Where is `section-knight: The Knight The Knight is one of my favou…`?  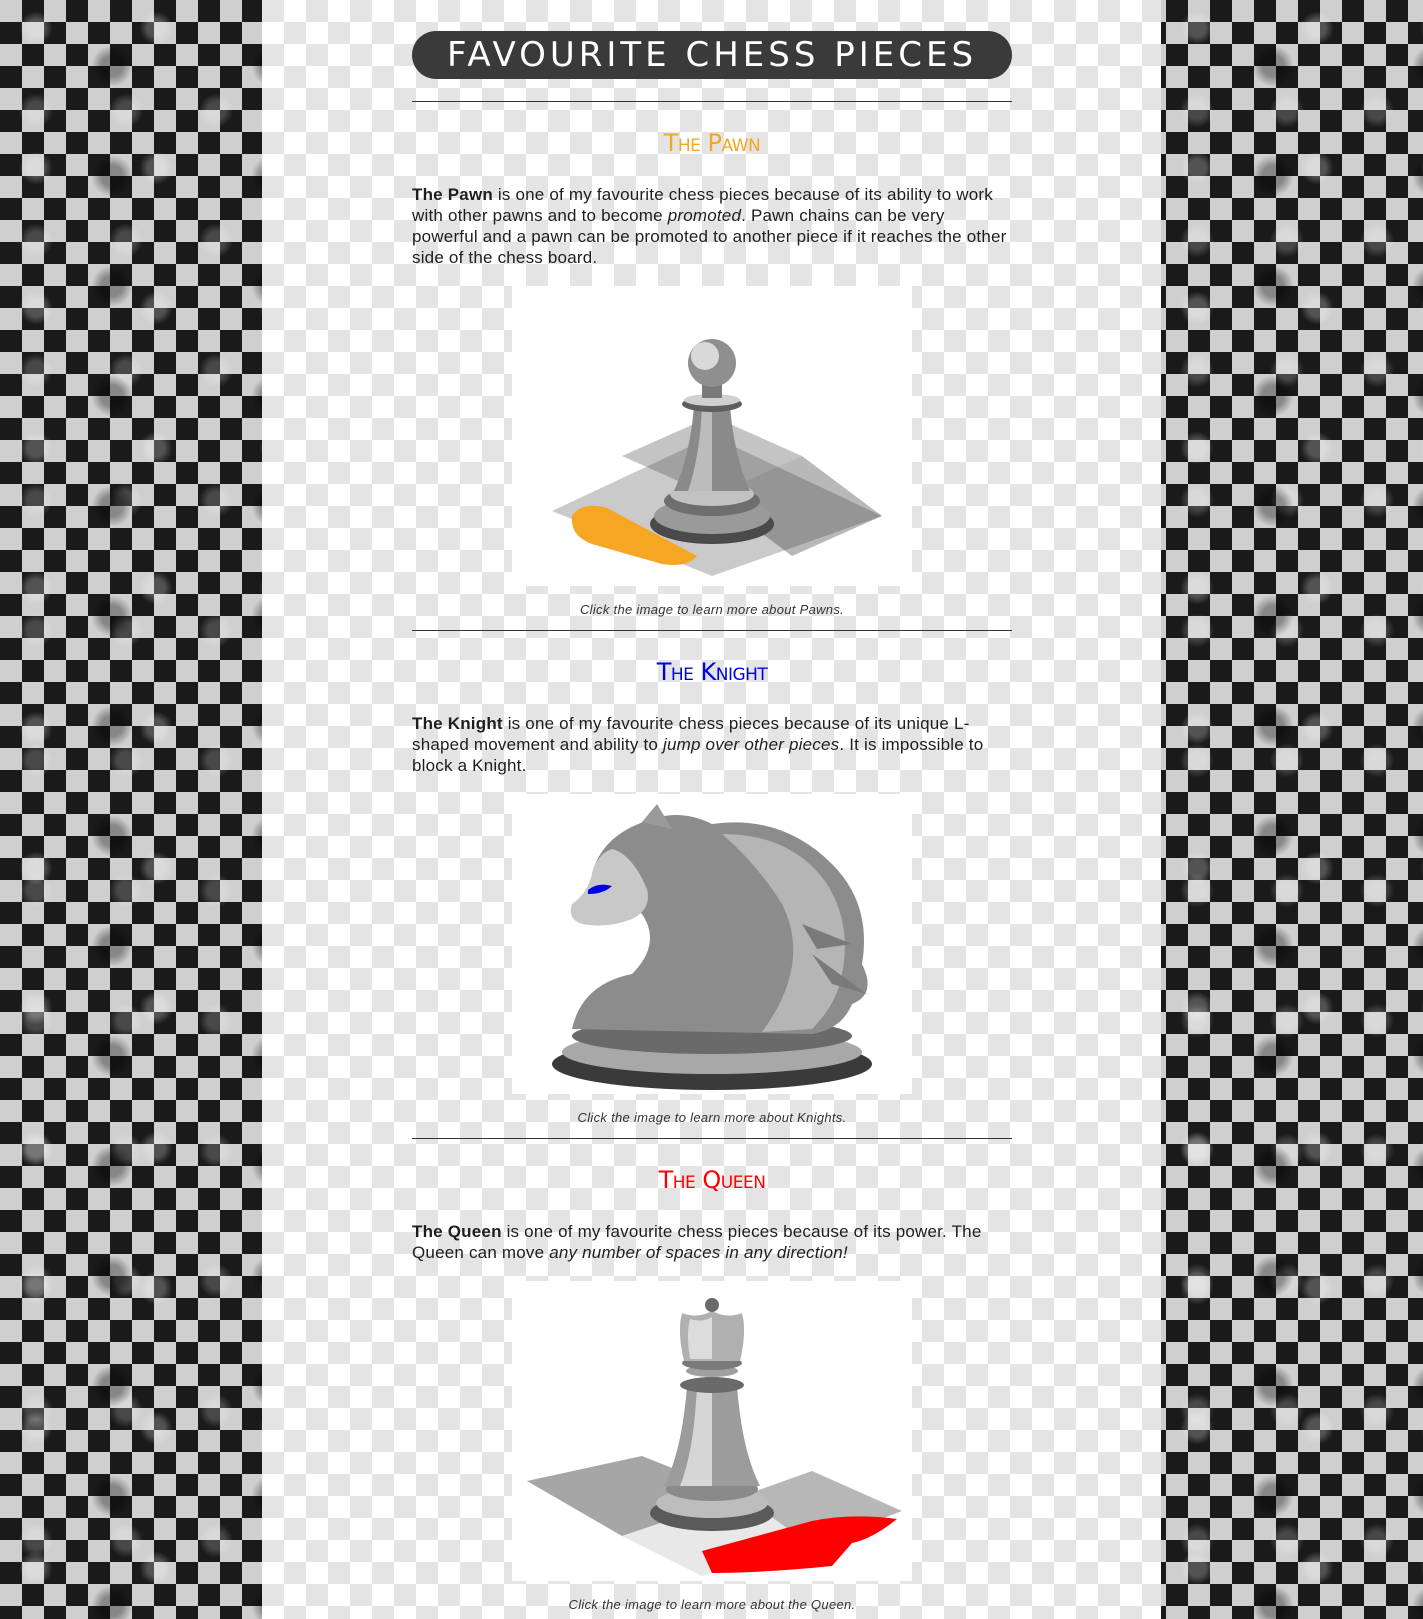
section-knight: The Knight The Knight is one of my favou… is located at coordinates (712, 898).